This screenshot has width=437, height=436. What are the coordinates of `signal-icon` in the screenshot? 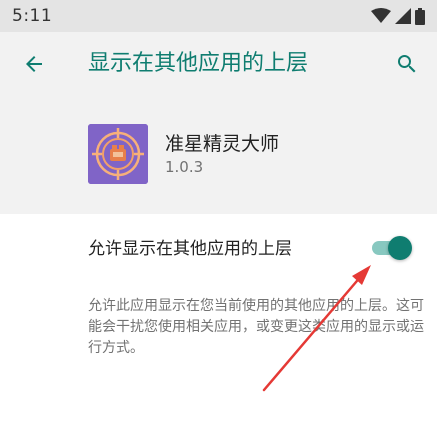 It's located at (403, 16).